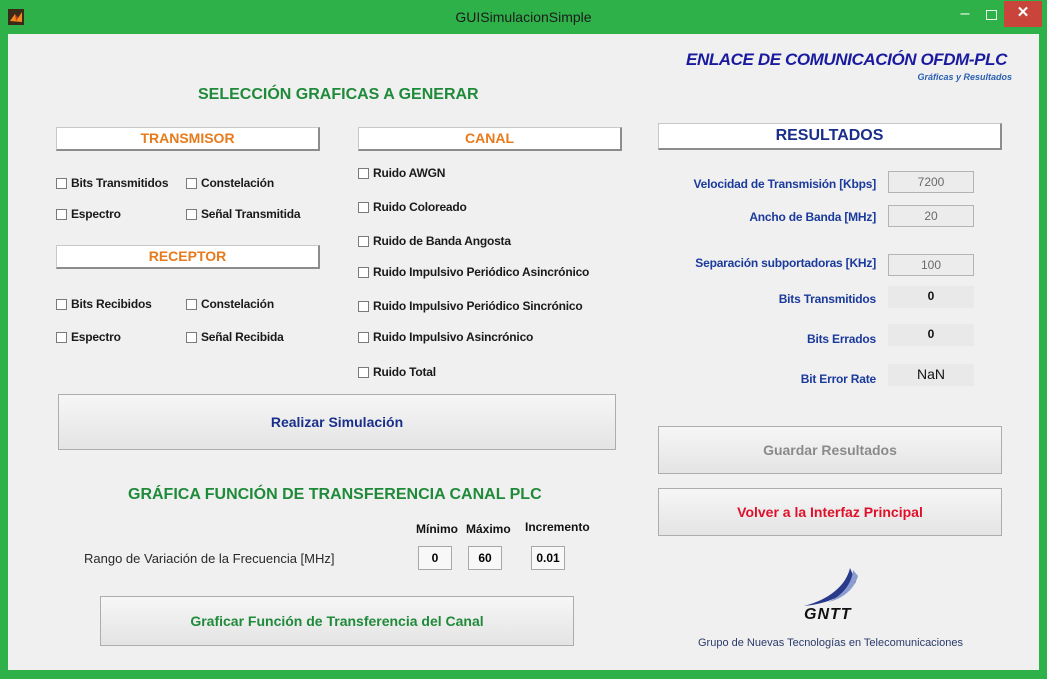 The image size is (1047, 679). What do you see at coordinates (490, 139) in the screenshot?
I see `canal-header: CANAL` at bounding box center [490, 139].